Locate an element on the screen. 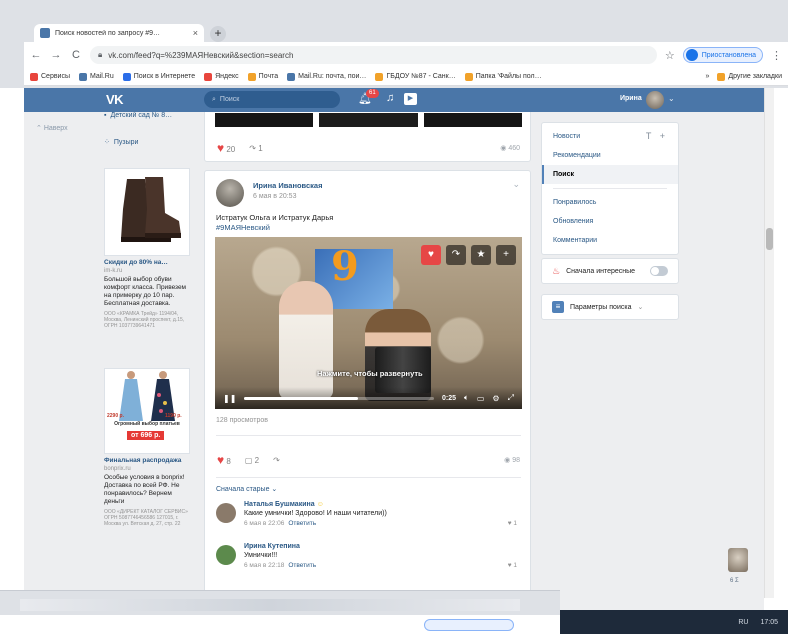  video-caption: Нажмите, чтобы развернуть is located at coordinates (370, 373).